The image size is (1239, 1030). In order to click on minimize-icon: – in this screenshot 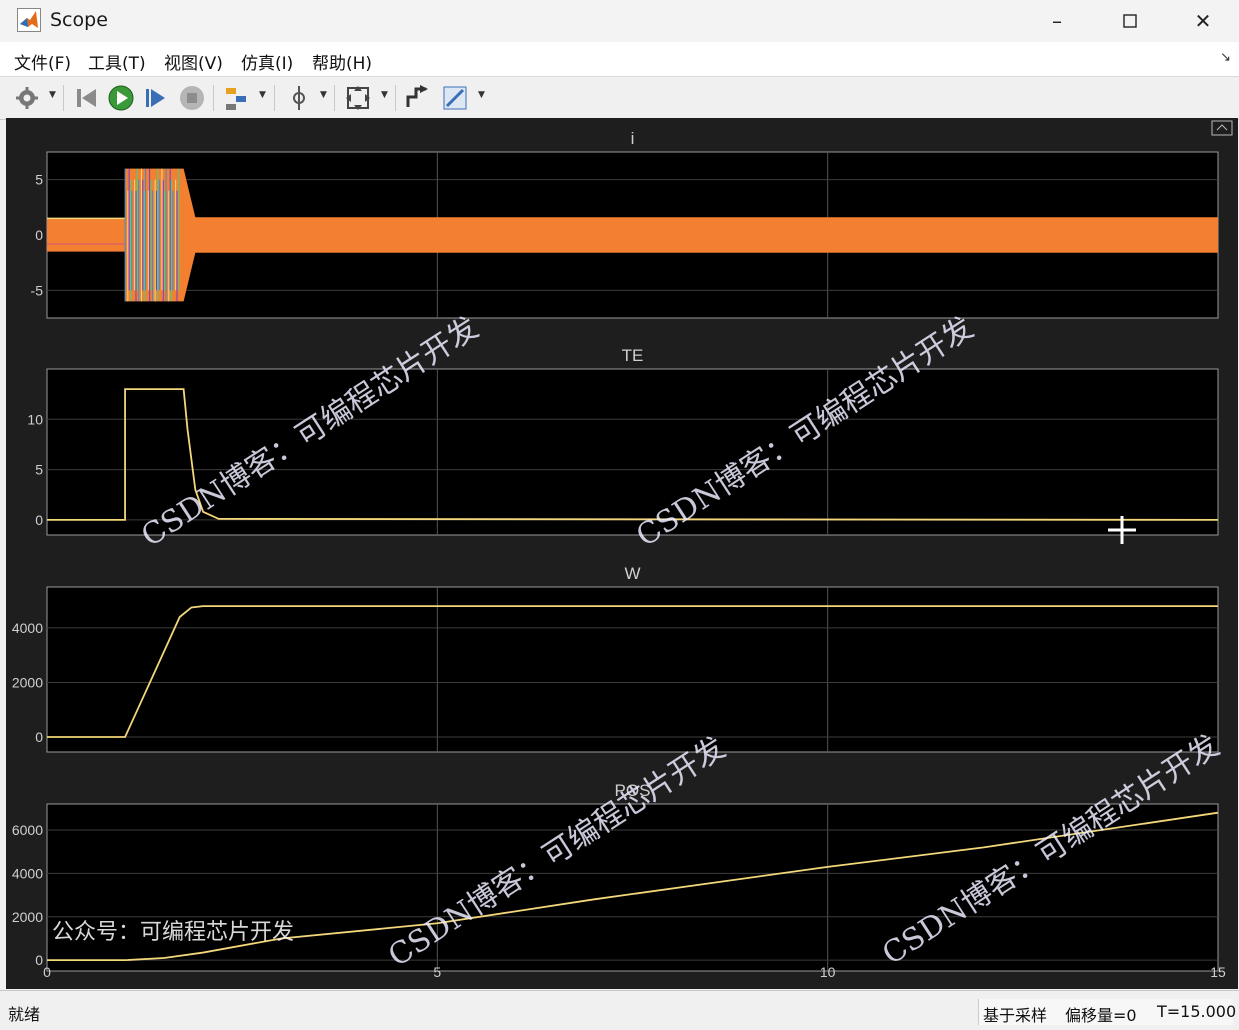, I will do `click(1057, 21)`.